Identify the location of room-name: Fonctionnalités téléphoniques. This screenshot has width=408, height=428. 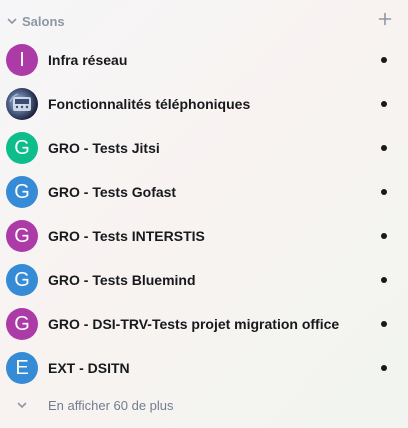
(149, 104).